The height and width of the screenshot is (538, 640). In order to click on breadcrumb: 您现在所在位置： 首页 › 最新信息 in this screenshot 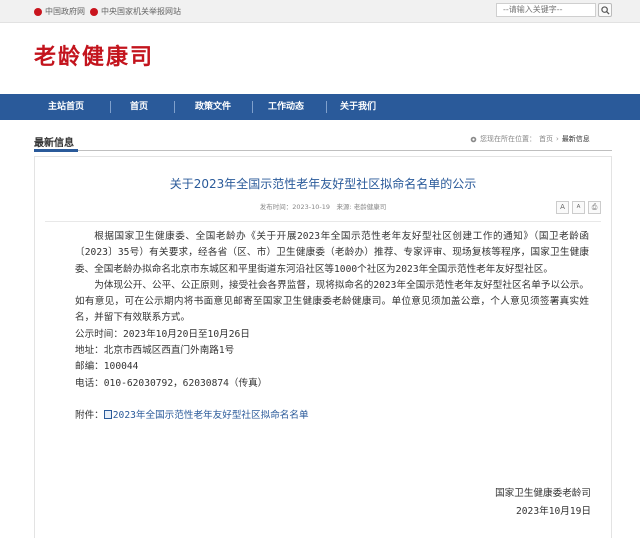, I will do `click(530, 139)`.